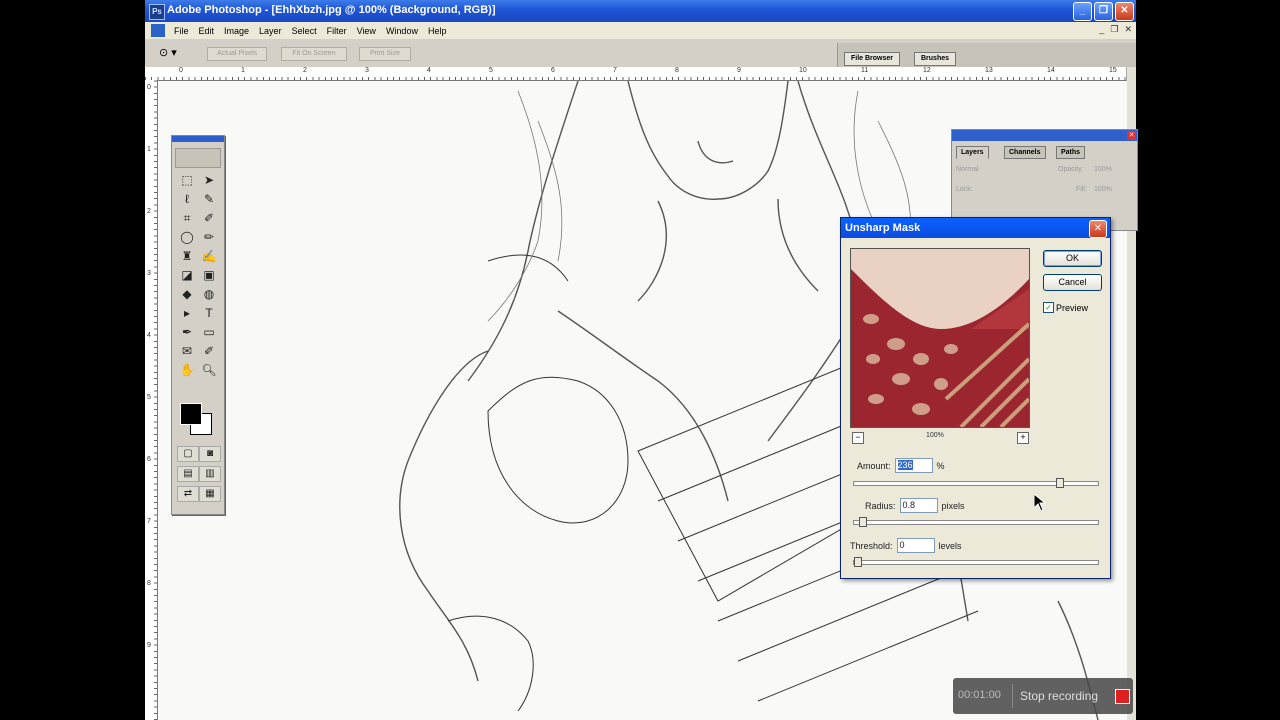  Describe the element at coordinates (187, 256) in the screenshot. I see `clone-stamp-tool-icon: ♜` at that location.